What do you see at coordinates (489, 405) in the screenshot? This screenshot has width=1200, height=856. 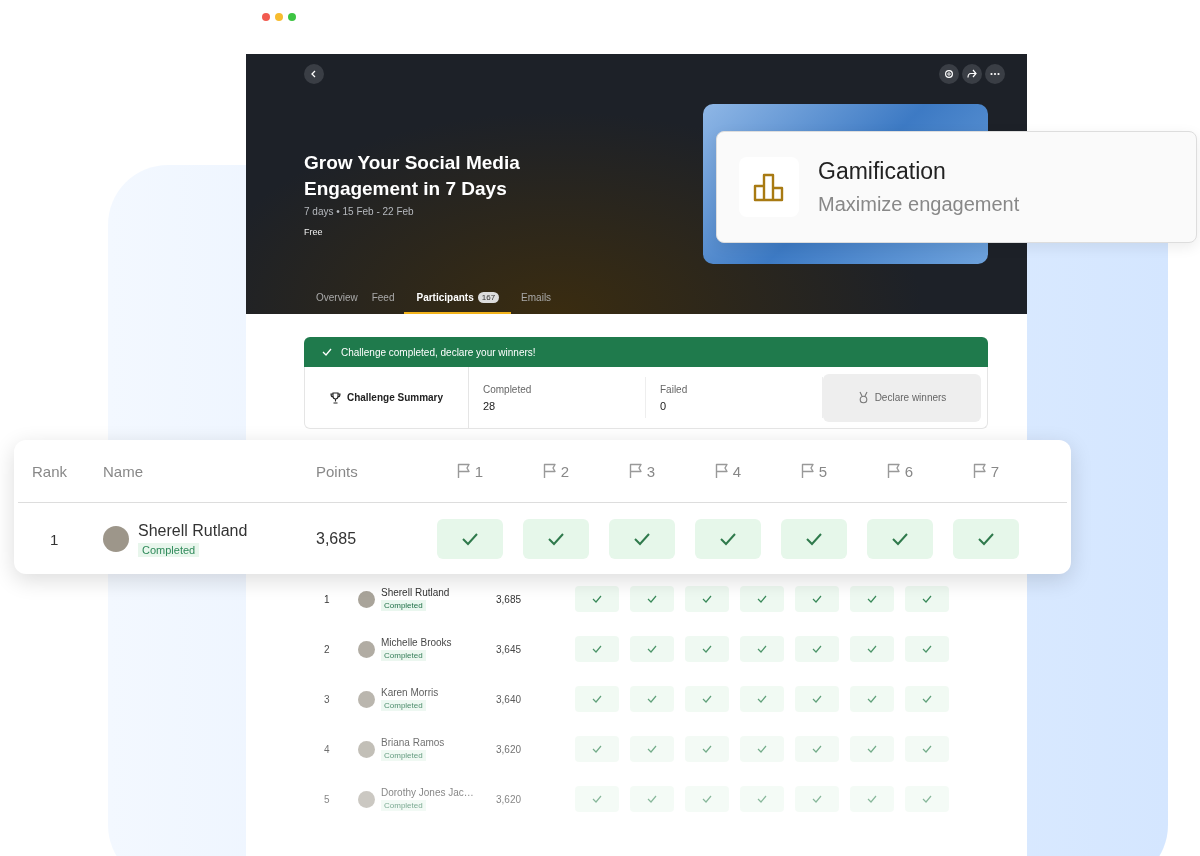 I see `stat-value: 28` at bounding box center [489, 405].